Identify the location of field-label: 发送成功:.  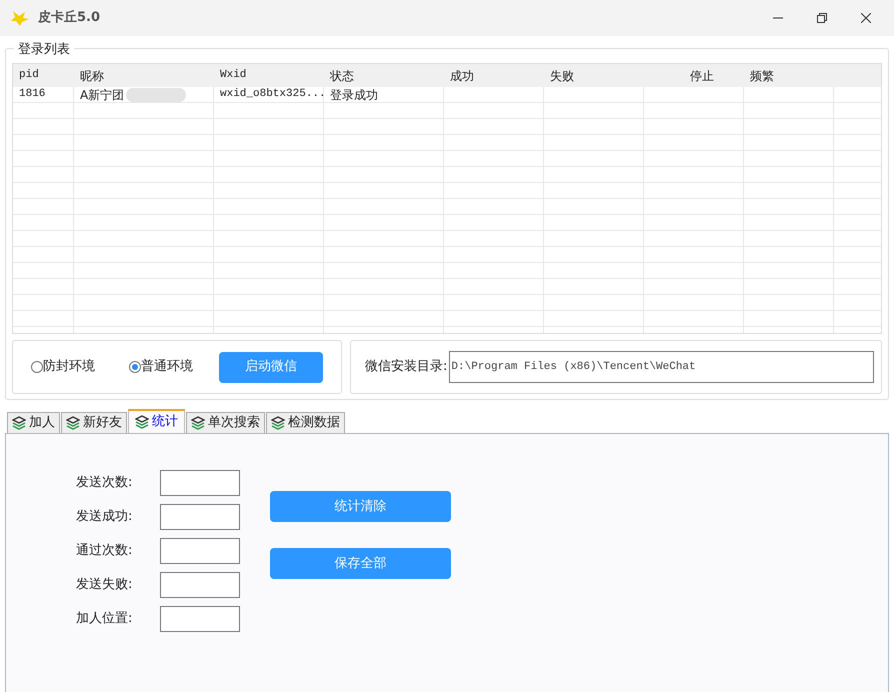
(104, 517).